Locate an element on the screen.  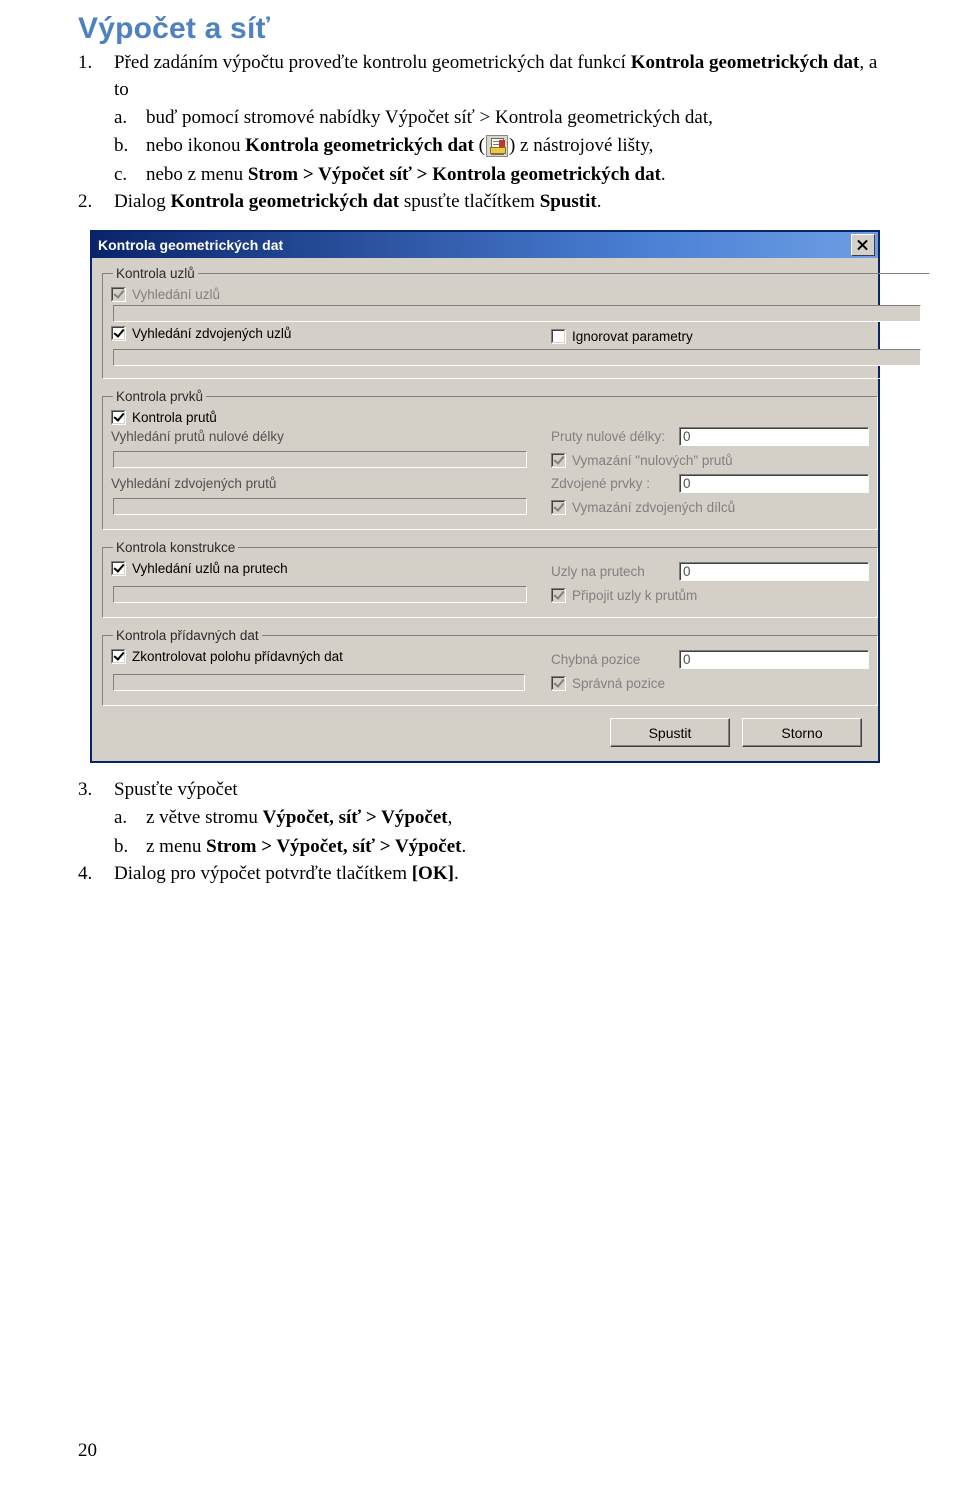
checkbox-connect-nodes-to-members: Připojit uzly k prutům is located at coordinates (624, 595).